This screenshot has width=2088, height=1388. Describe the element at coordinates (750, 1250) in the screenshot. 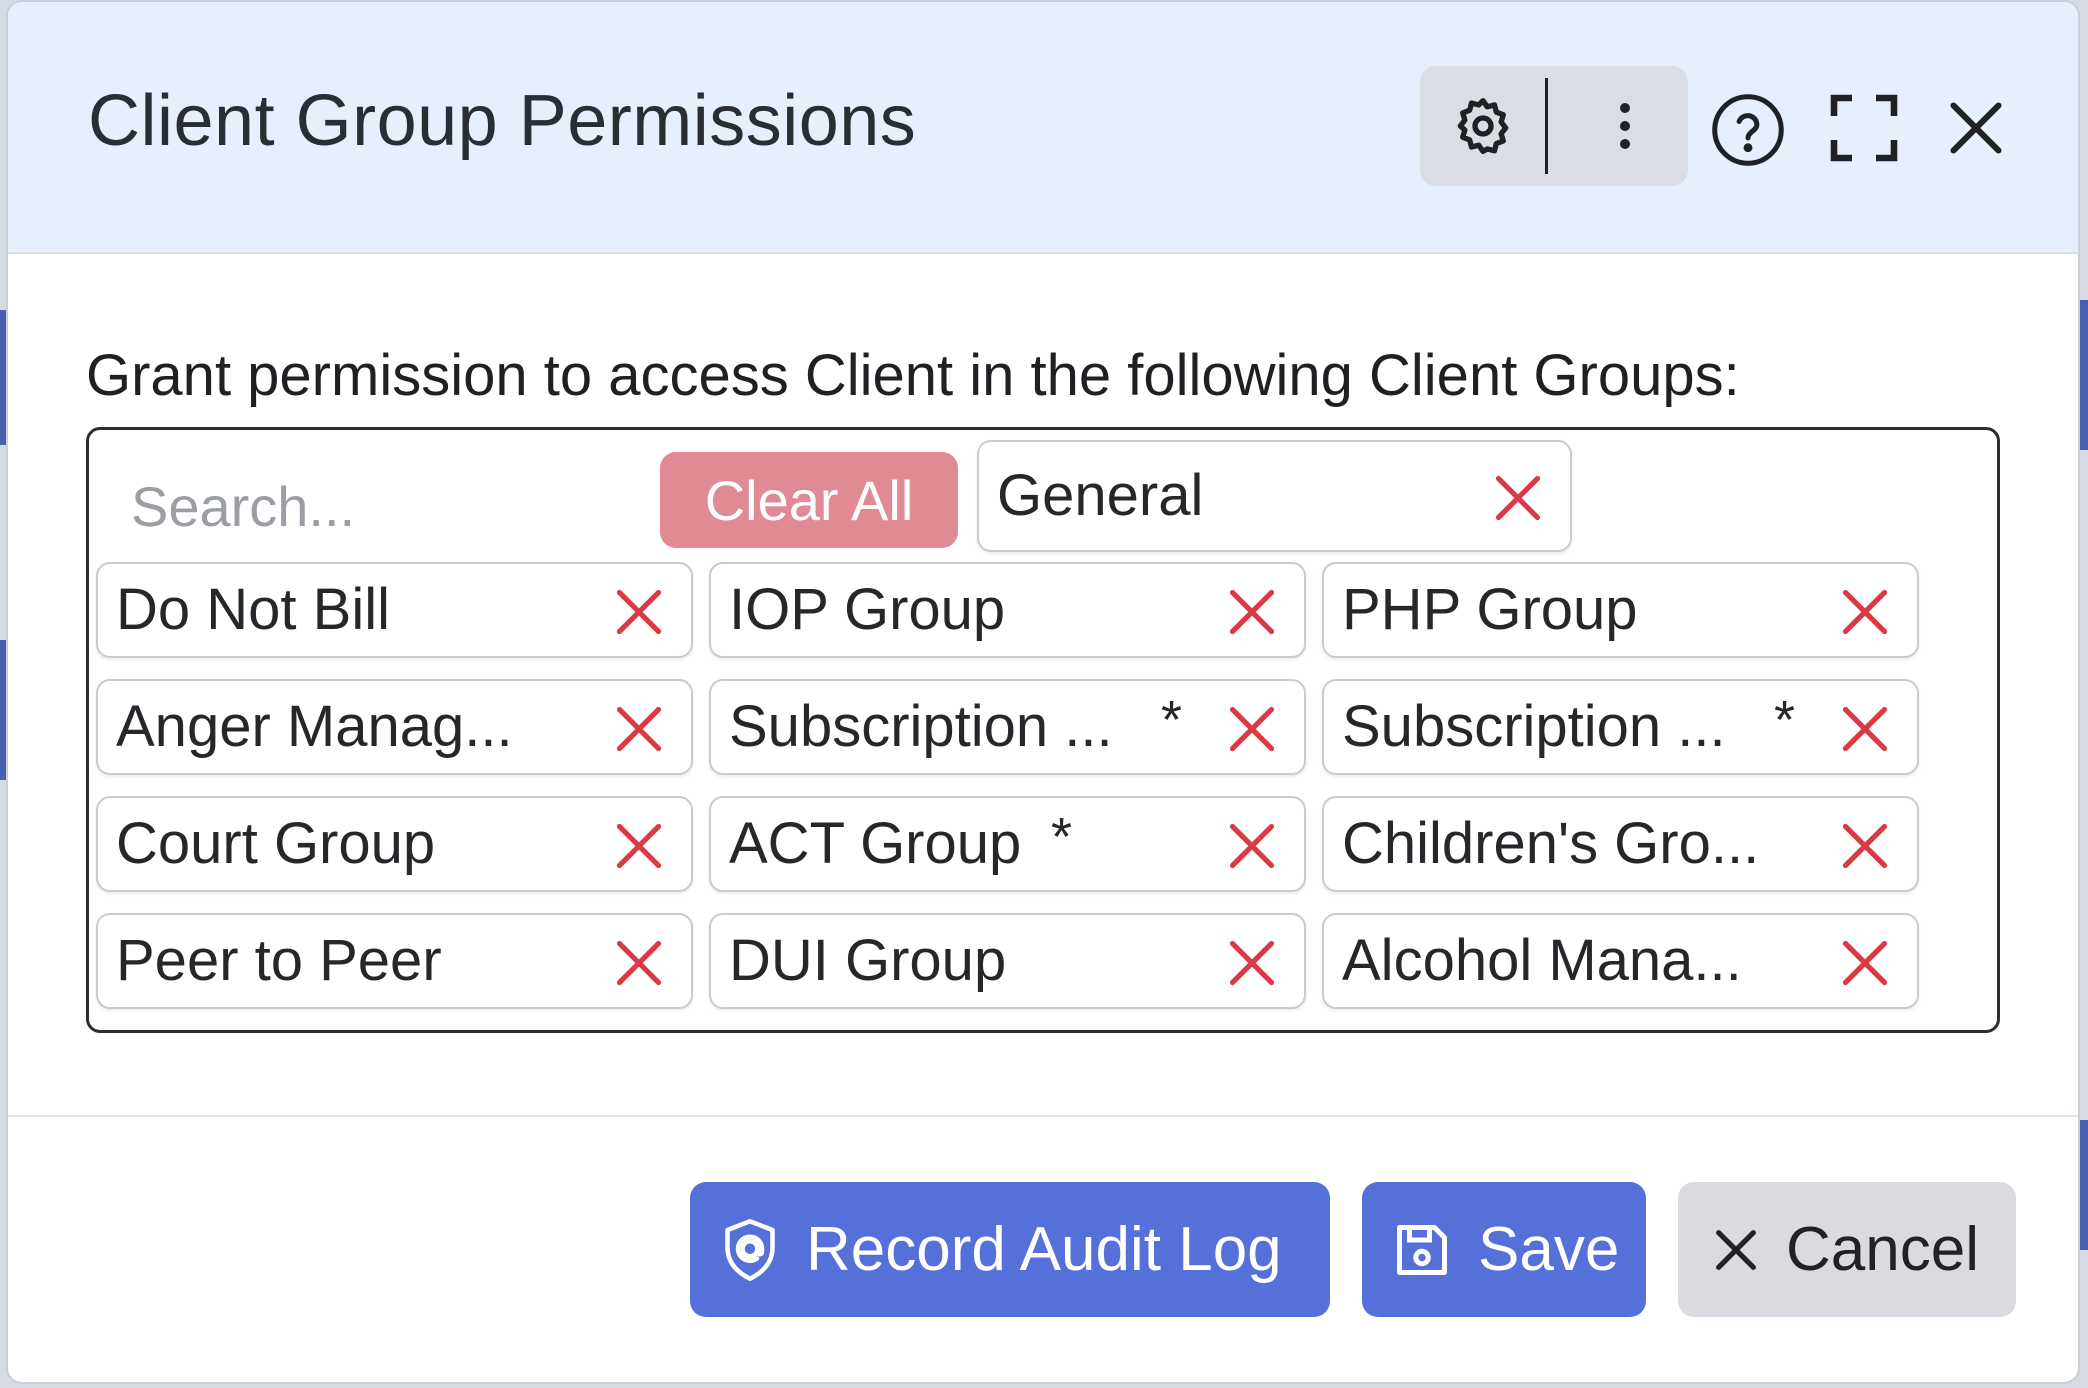

I see `shield-at-icon` at that location.